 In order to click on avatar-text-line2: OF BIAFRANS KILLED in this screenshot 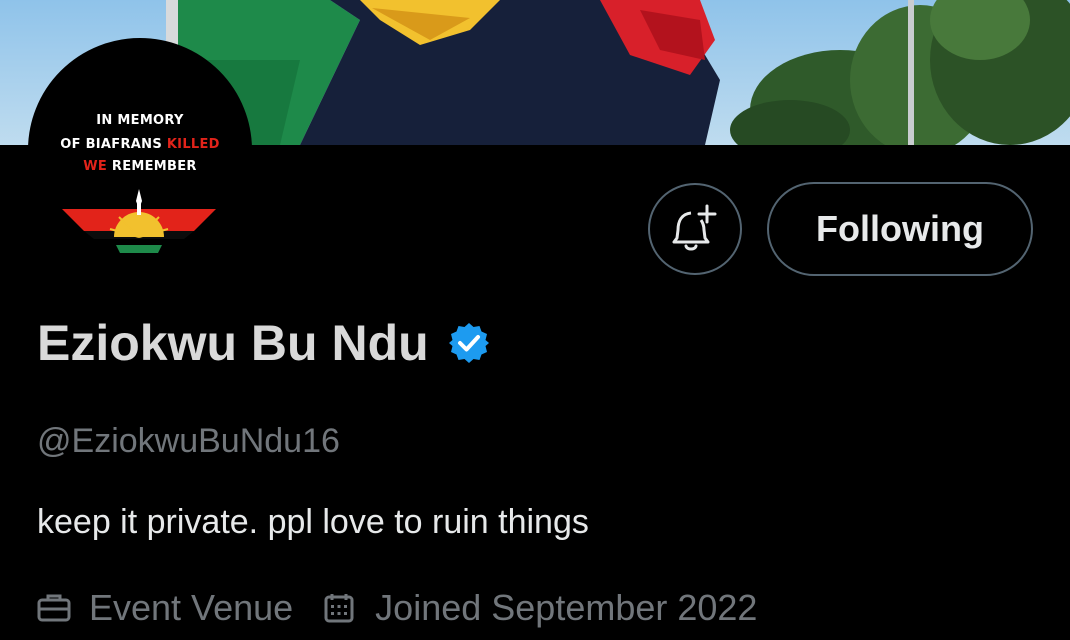, I will do `click(140, 144)`.